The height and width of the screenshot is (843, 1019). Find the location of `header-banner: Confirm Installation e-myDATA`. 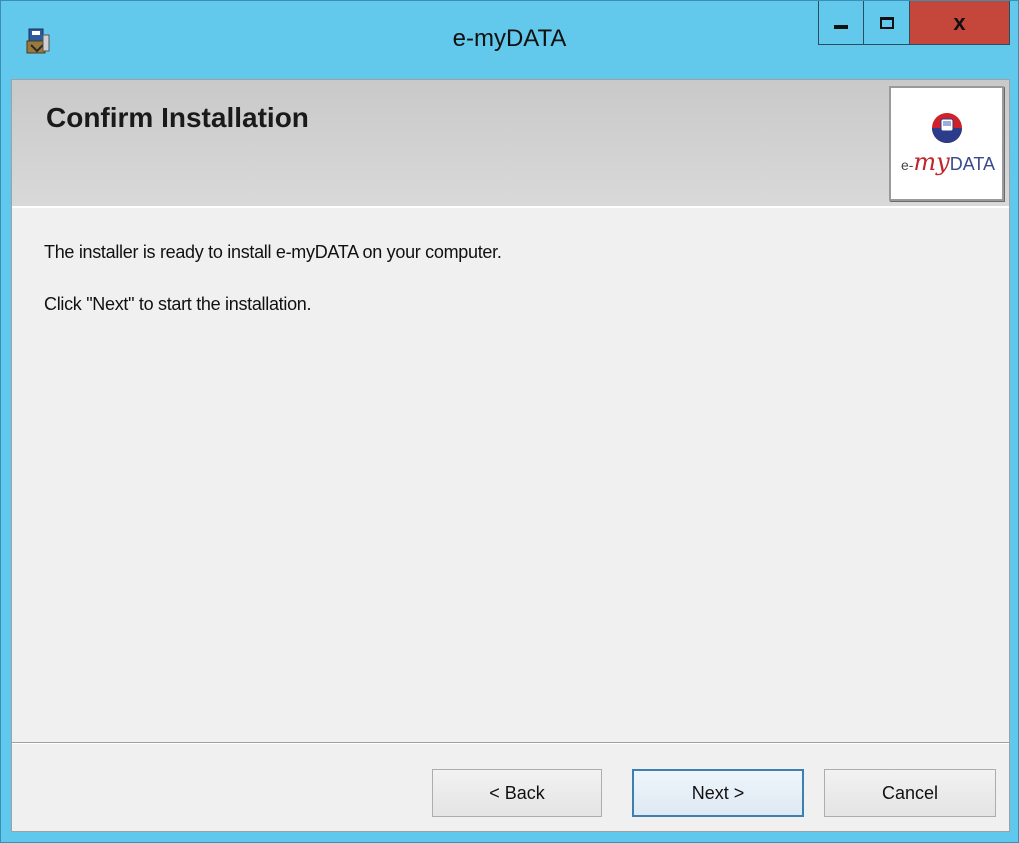

header-banner: Confirm Installation e-myDATA is located at coordinates (510, 144).